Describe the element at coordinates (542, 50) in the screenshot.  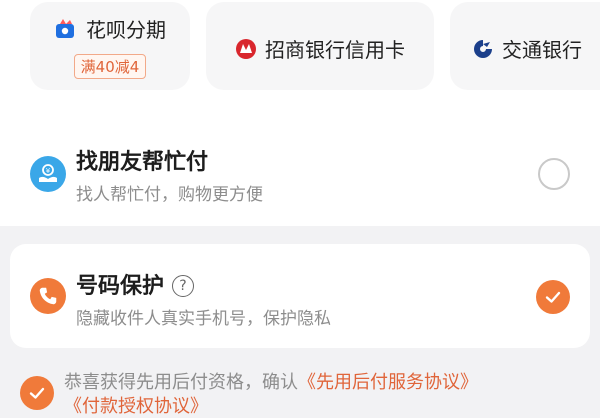
I see `payment-option-label: 交通银行` at that location.